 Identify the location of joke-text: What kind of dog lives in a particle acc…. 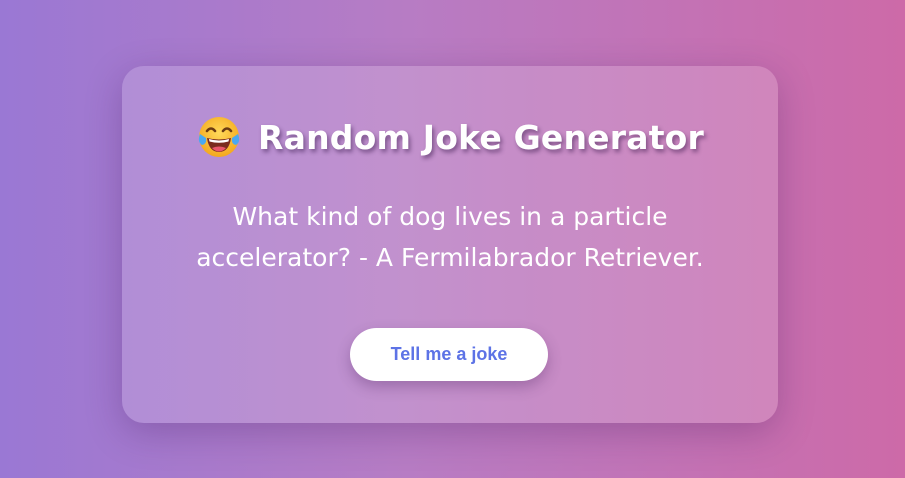
(450, 237).